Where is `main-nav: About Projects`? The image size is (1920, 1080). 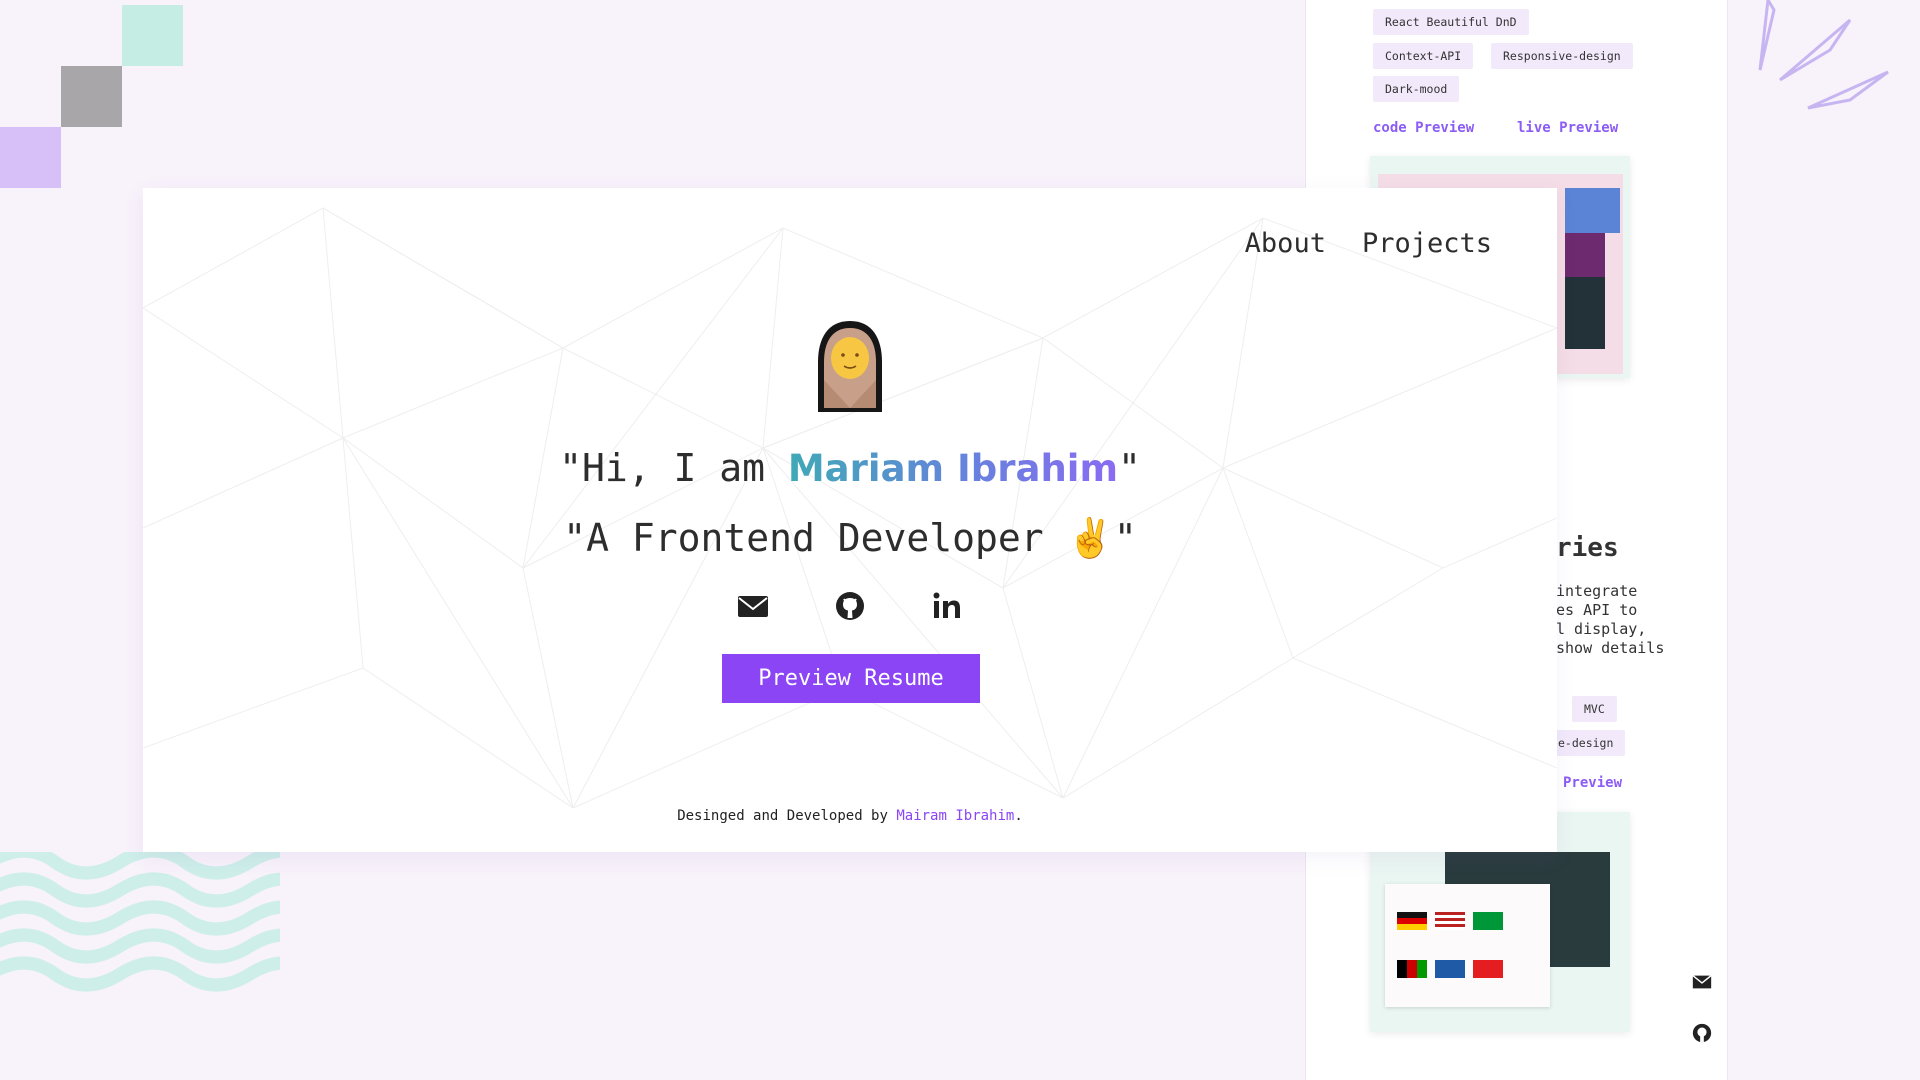 main-nav: About Projects is located at coordinates (1368, 243).